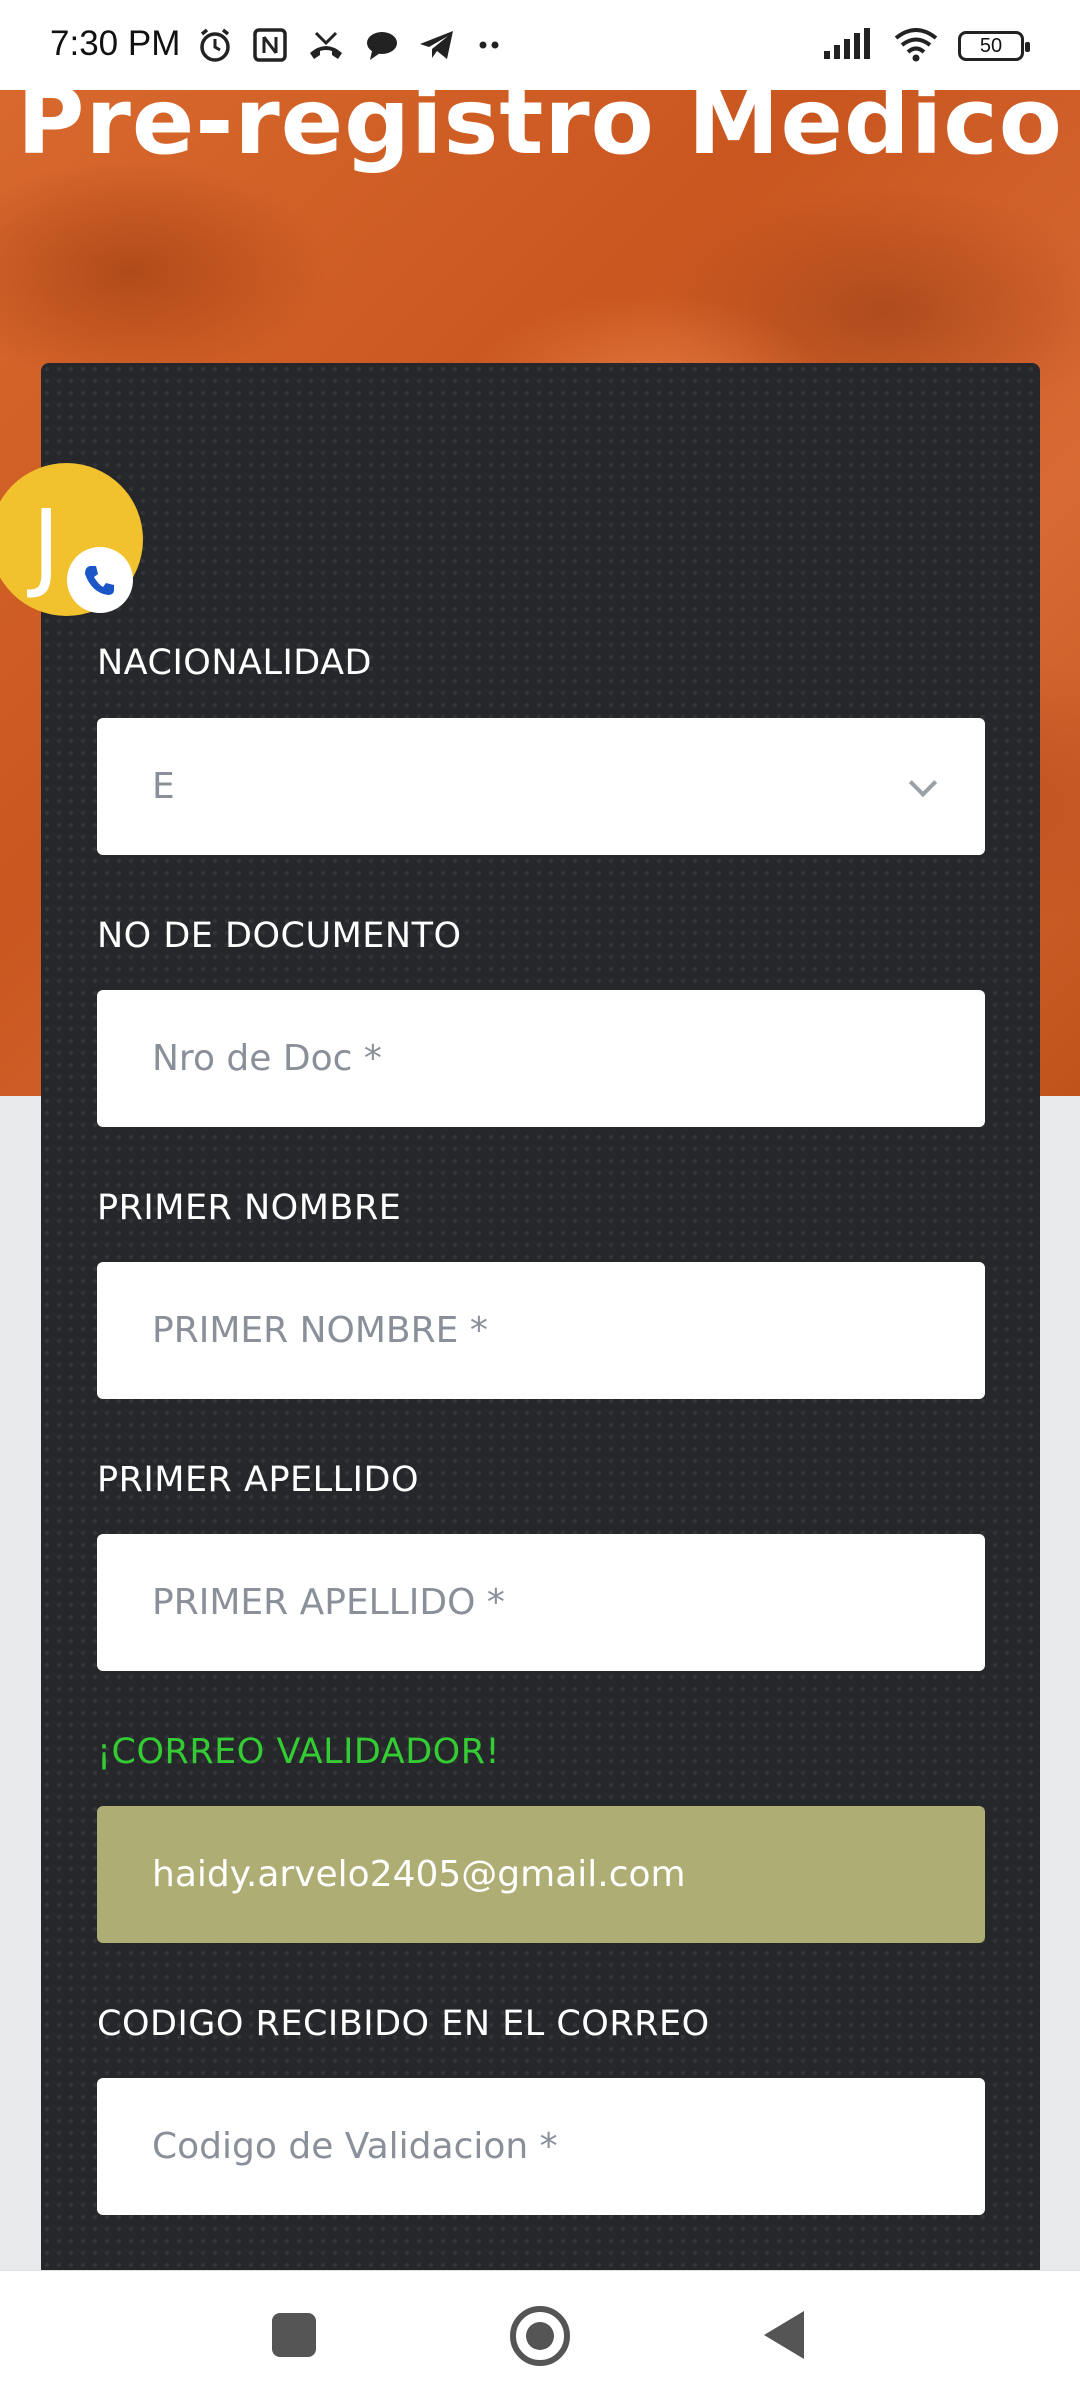  What do you see at coordinates (299, 1752) in the screenshot?
I see `label-correo-validador: ¡CORREO VALIDADOR!` at bounding box center [299, 1752].